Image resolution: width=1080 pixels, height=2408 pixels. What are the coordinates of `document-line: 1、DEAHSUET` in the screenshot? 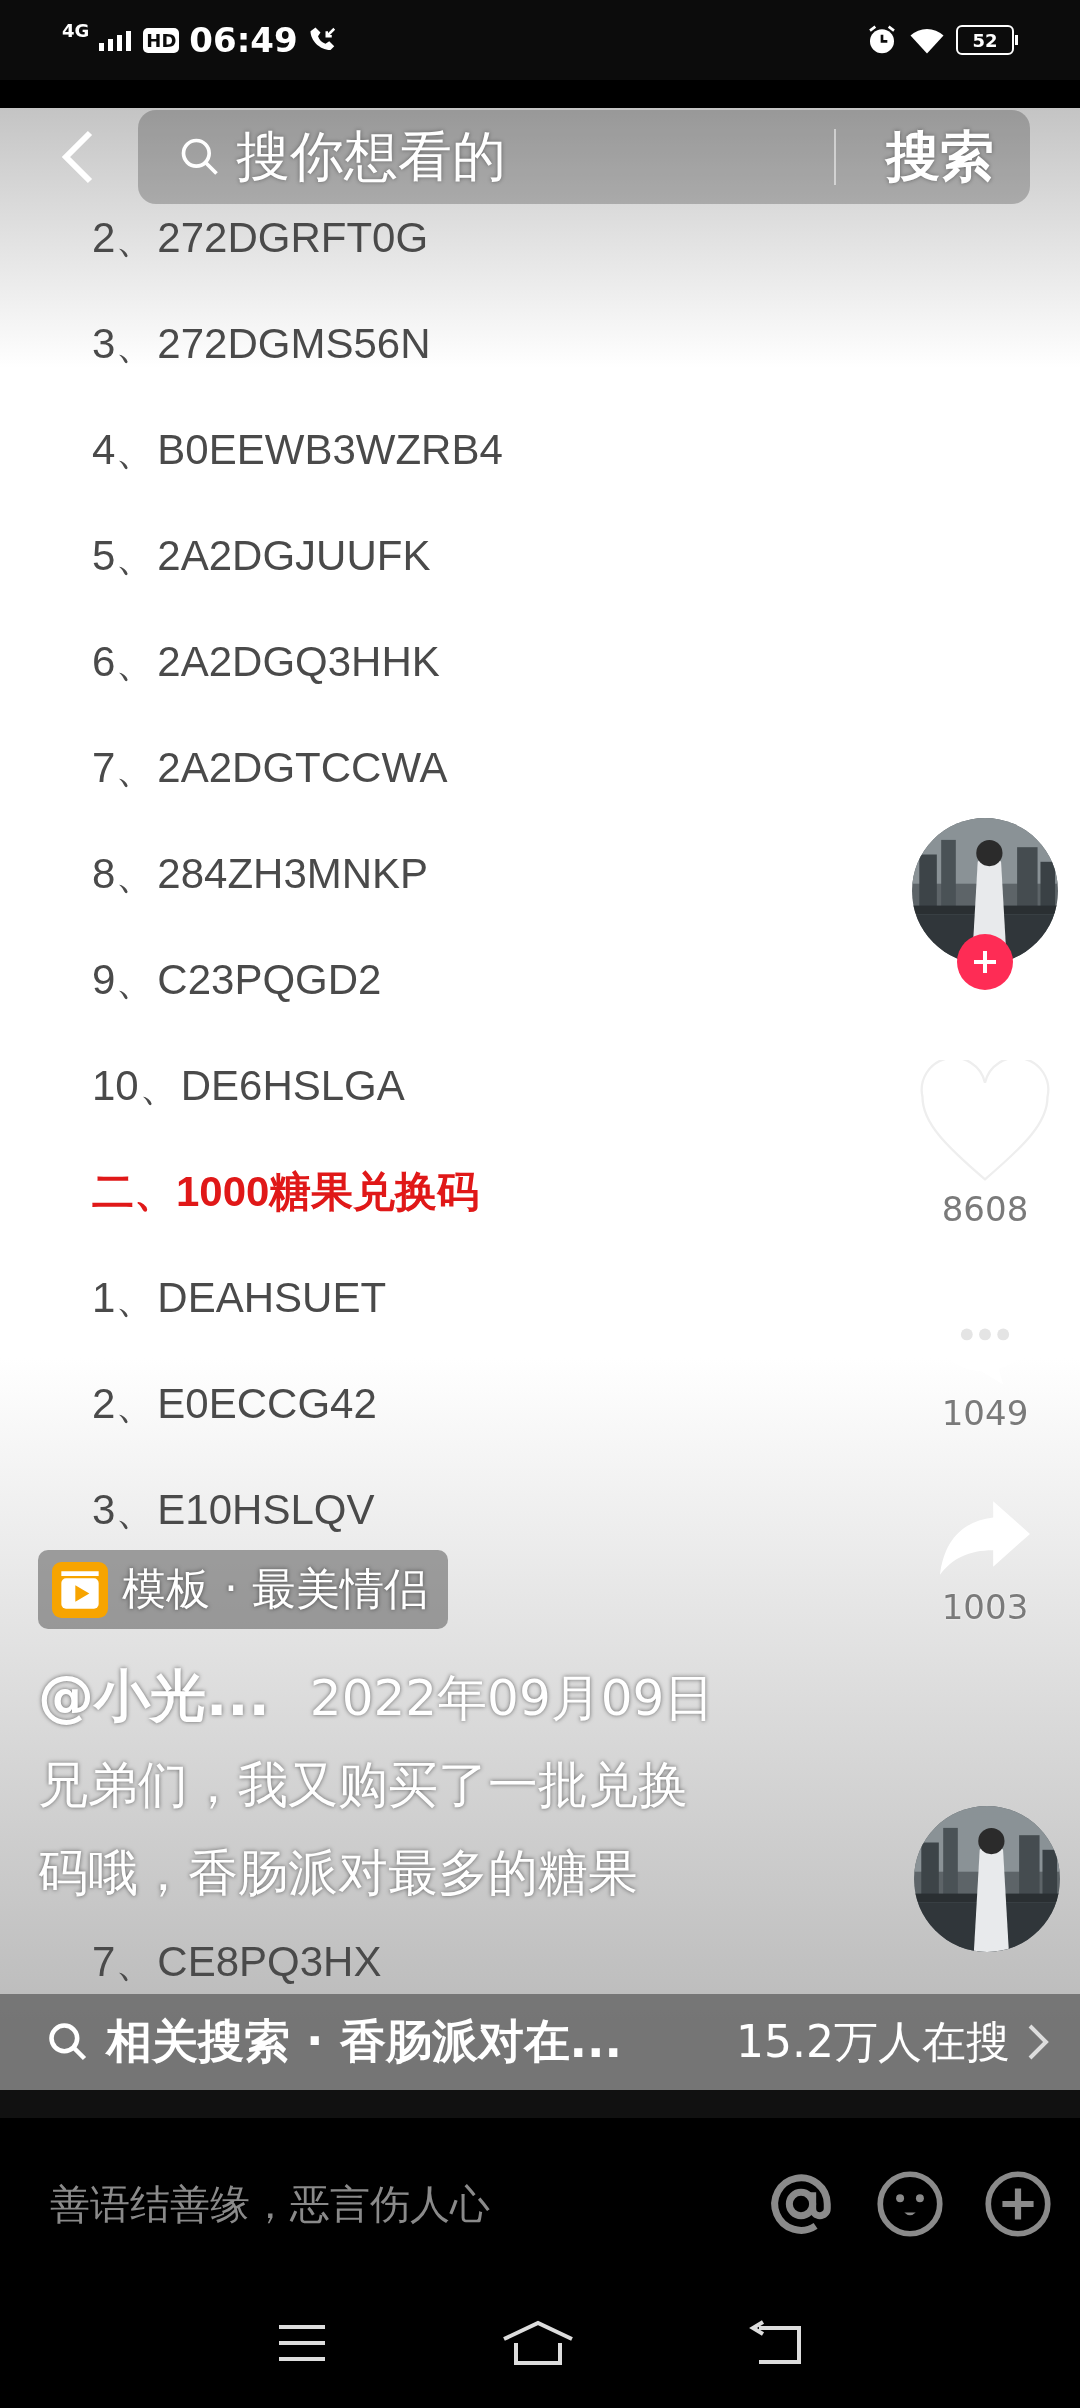 It's located at (239, 1298).